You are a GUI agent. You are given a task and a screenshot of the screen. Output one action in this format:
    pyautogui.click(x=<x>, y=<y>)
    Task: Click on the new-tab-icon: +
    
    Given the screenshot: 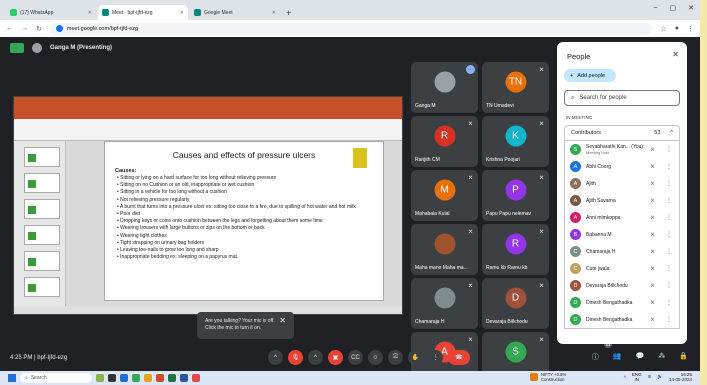 What is the action you would take?
    pyautogui.click(x=288, y=12)
    